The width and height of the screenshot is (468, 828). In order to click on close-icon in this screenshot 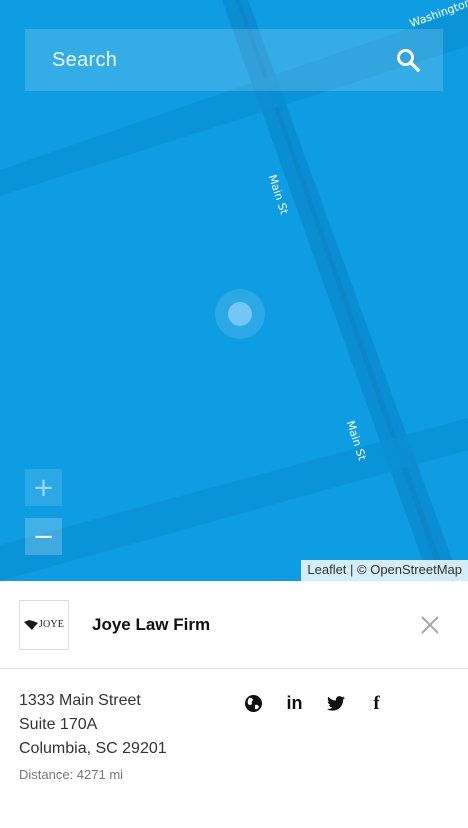, I will do `click(430, 625)`.